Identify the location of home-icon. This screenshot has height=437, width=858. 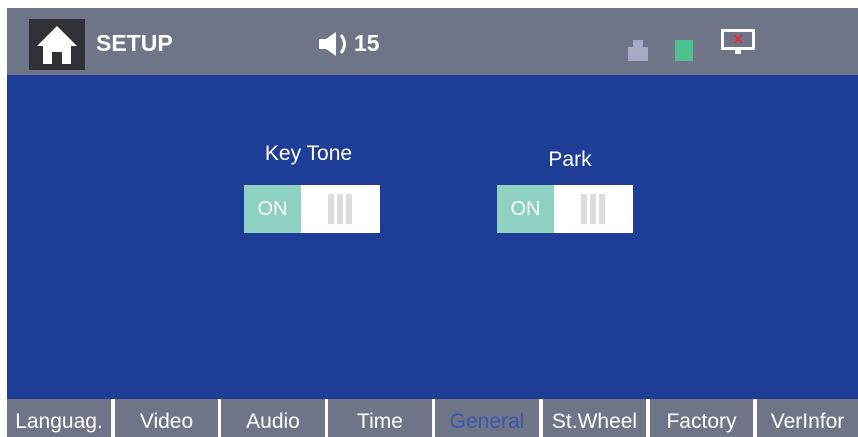
(57, 45).